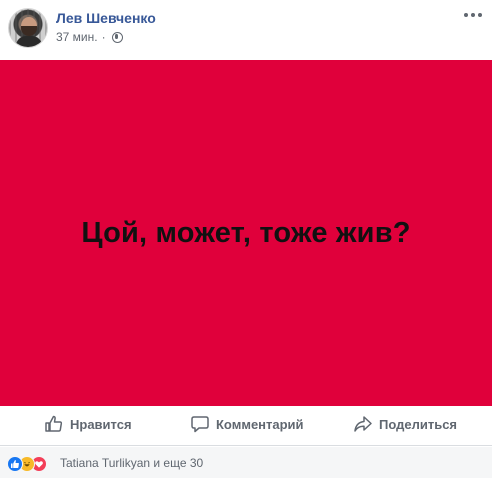 The height and width of the screenshot is (478, 492). What do you see at coordinates (101, 424) in the screenshot?
I see `like-label: Нравится` at bounding box center [101, 424].